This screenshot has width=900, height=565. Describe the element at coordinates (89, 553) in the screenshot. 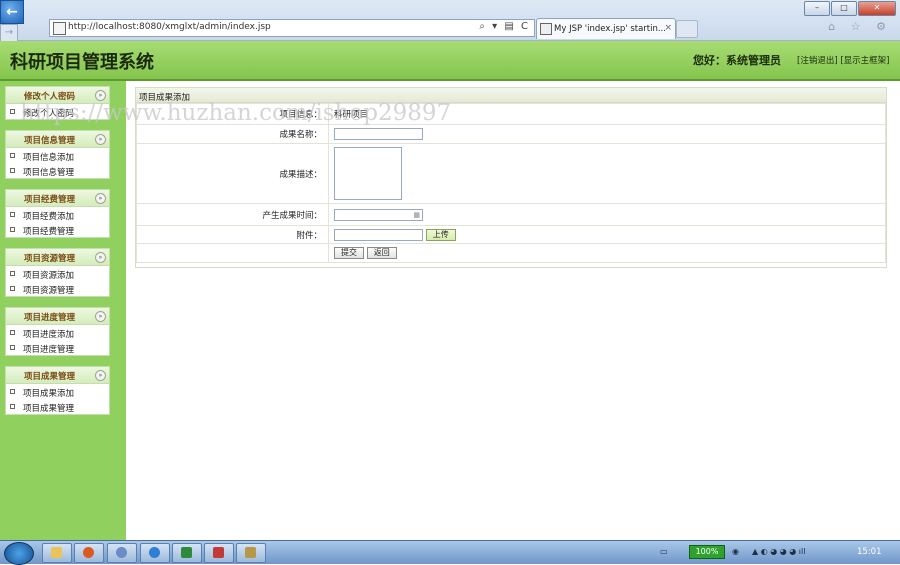

I see `taskbar-firefox-icon` at that location.